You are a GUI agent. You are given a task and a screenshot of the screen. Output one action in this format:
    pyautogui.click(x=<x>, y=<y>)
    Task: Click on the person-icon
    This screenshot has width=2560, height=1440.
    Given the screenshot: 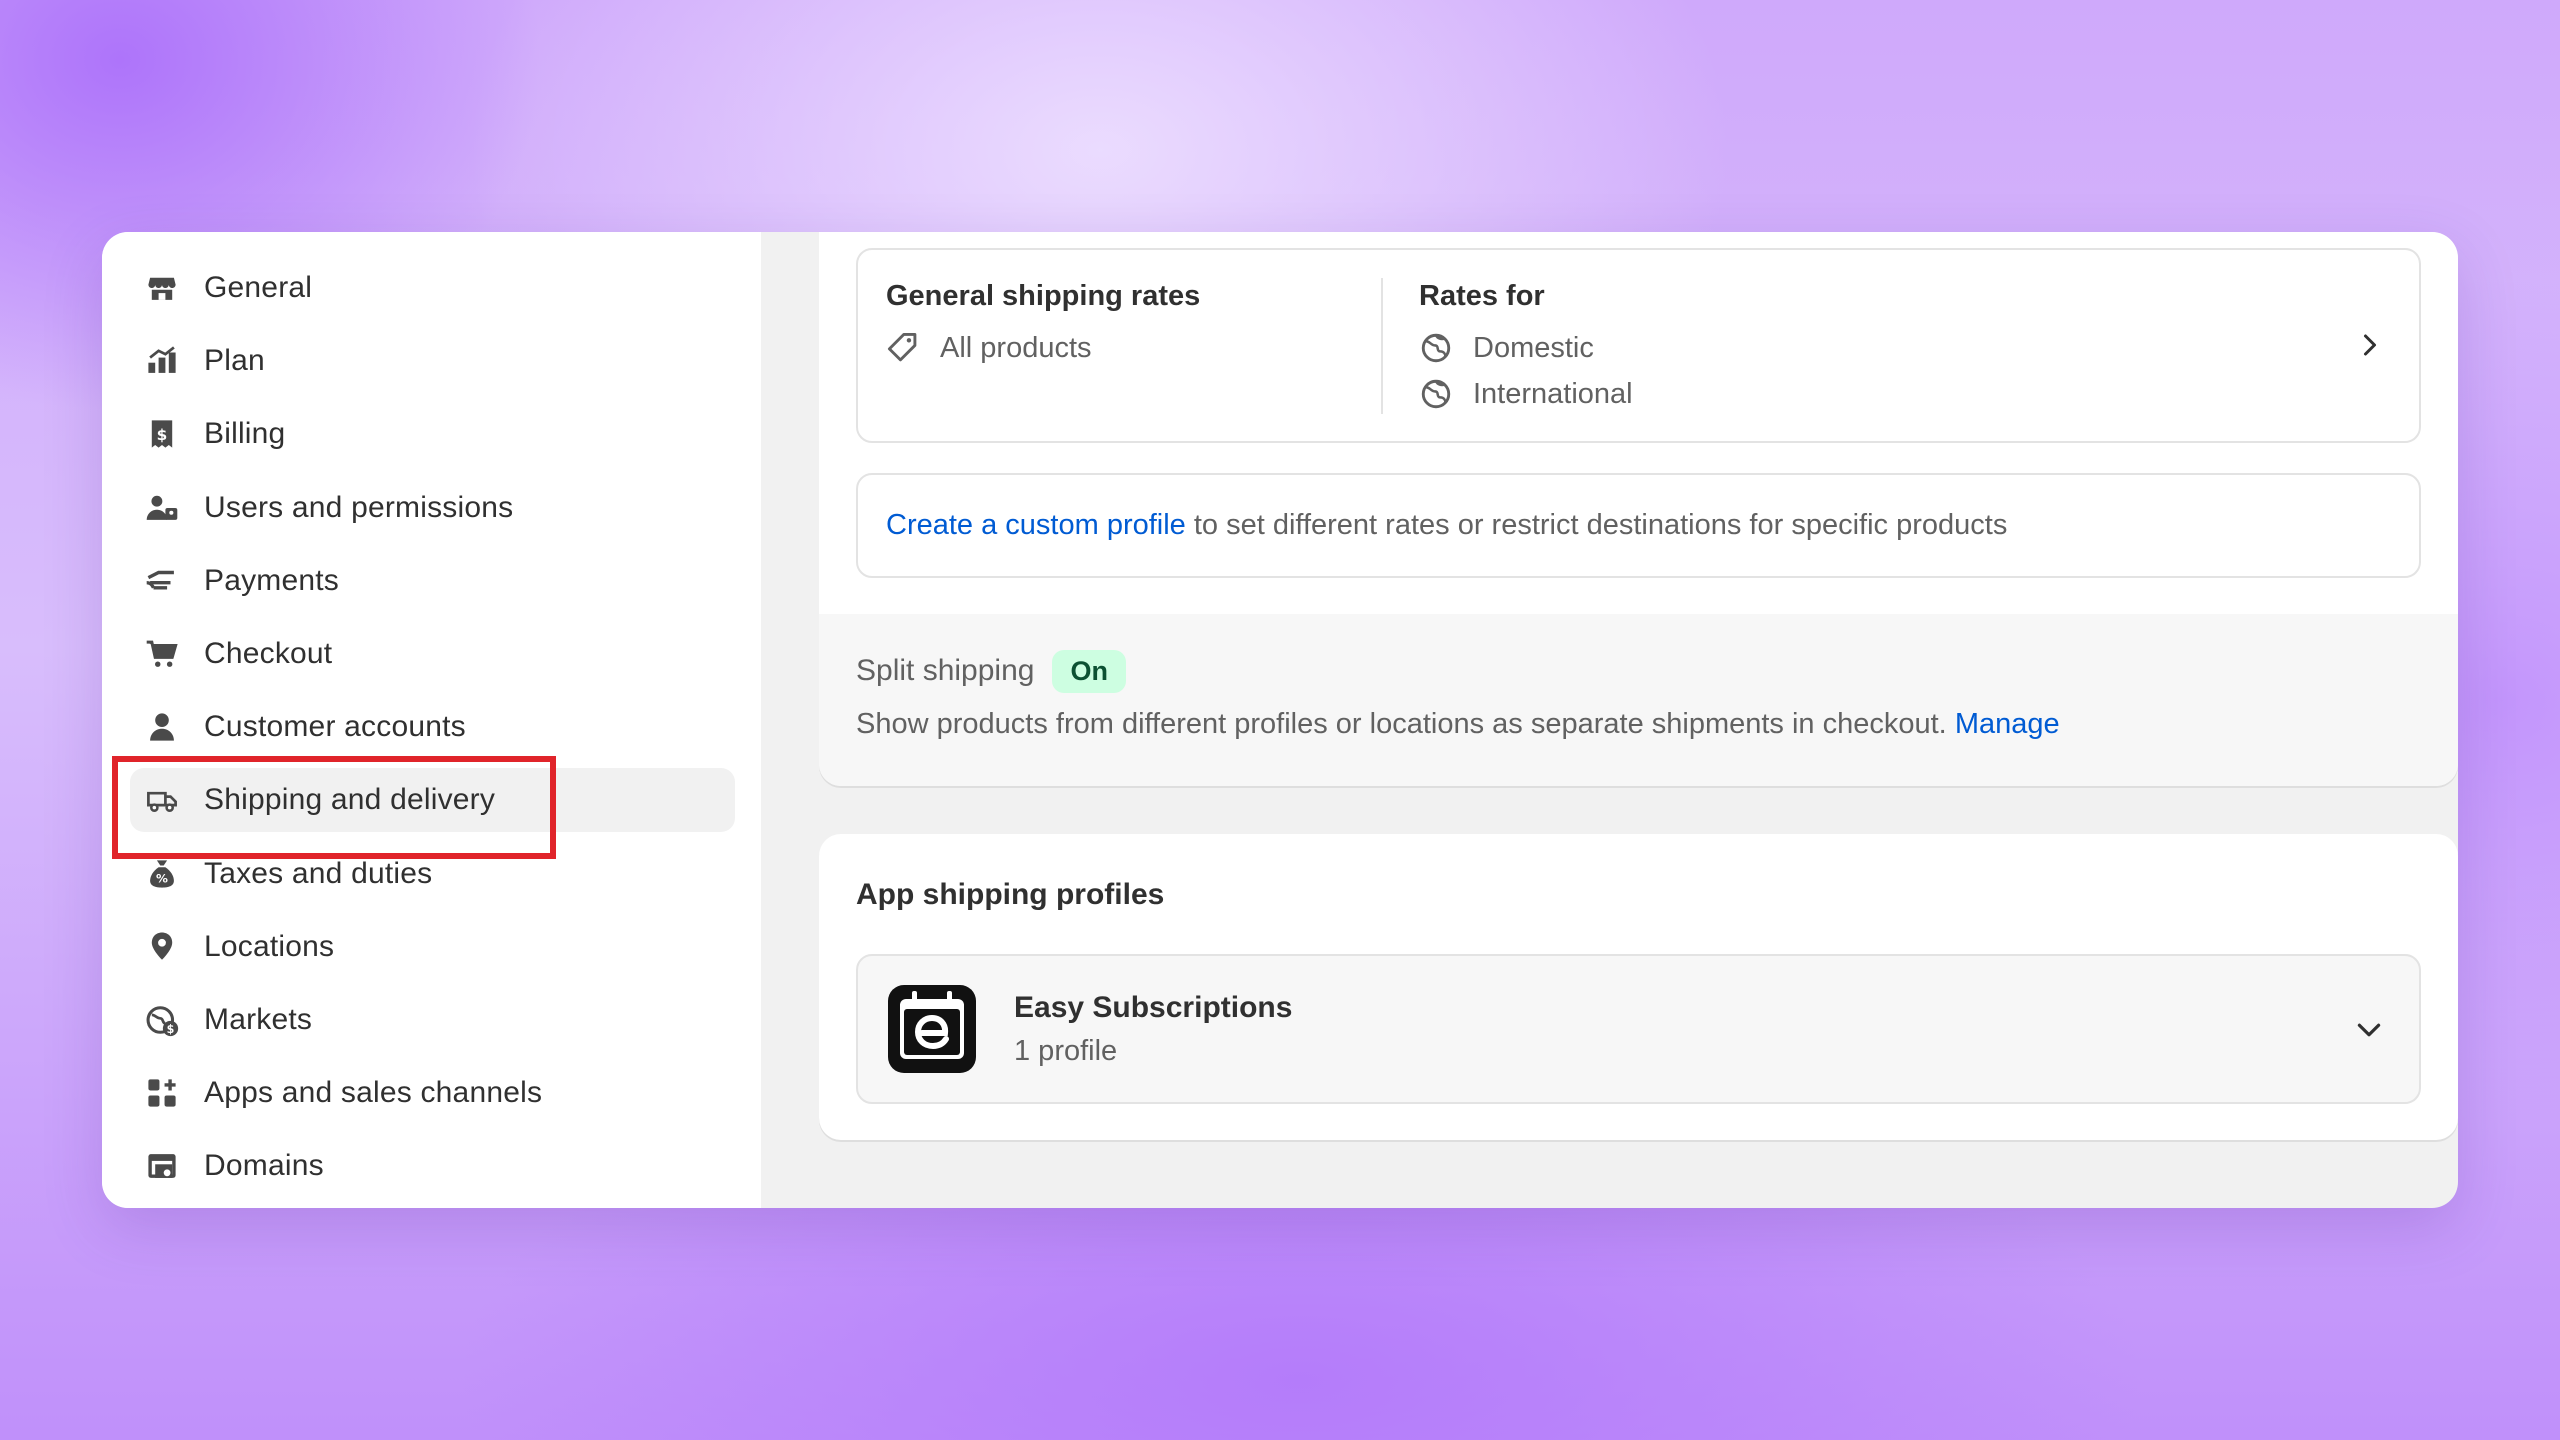 What is the action you would take?
    pyautogui.click(x=162, y=727)
    